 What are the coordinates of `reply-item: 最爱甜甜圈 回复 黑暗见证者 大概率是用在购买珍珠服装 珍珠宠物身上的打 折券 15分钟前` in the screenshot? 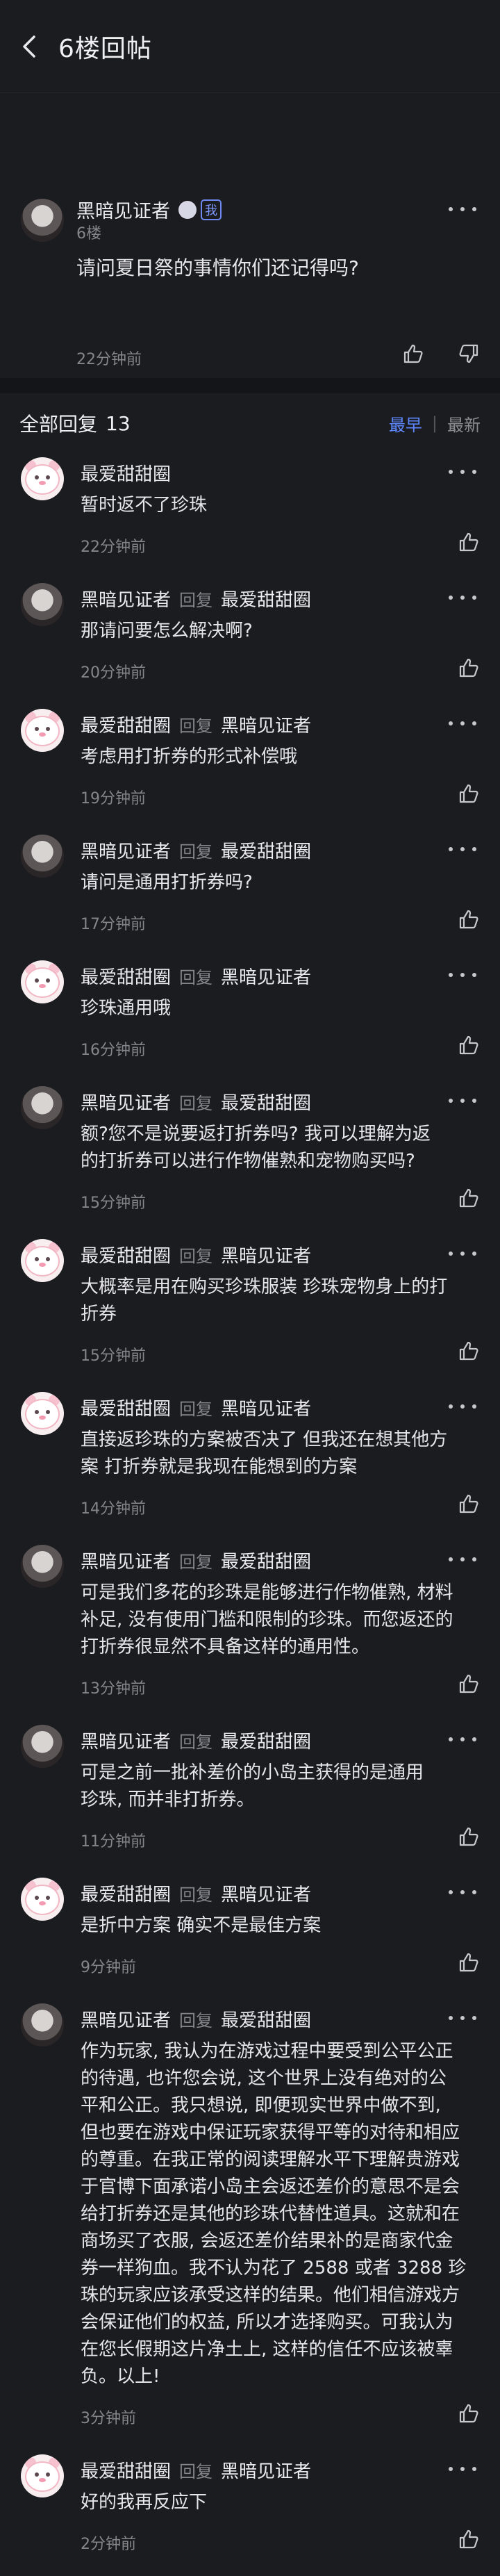 It's located at (250, 1311).